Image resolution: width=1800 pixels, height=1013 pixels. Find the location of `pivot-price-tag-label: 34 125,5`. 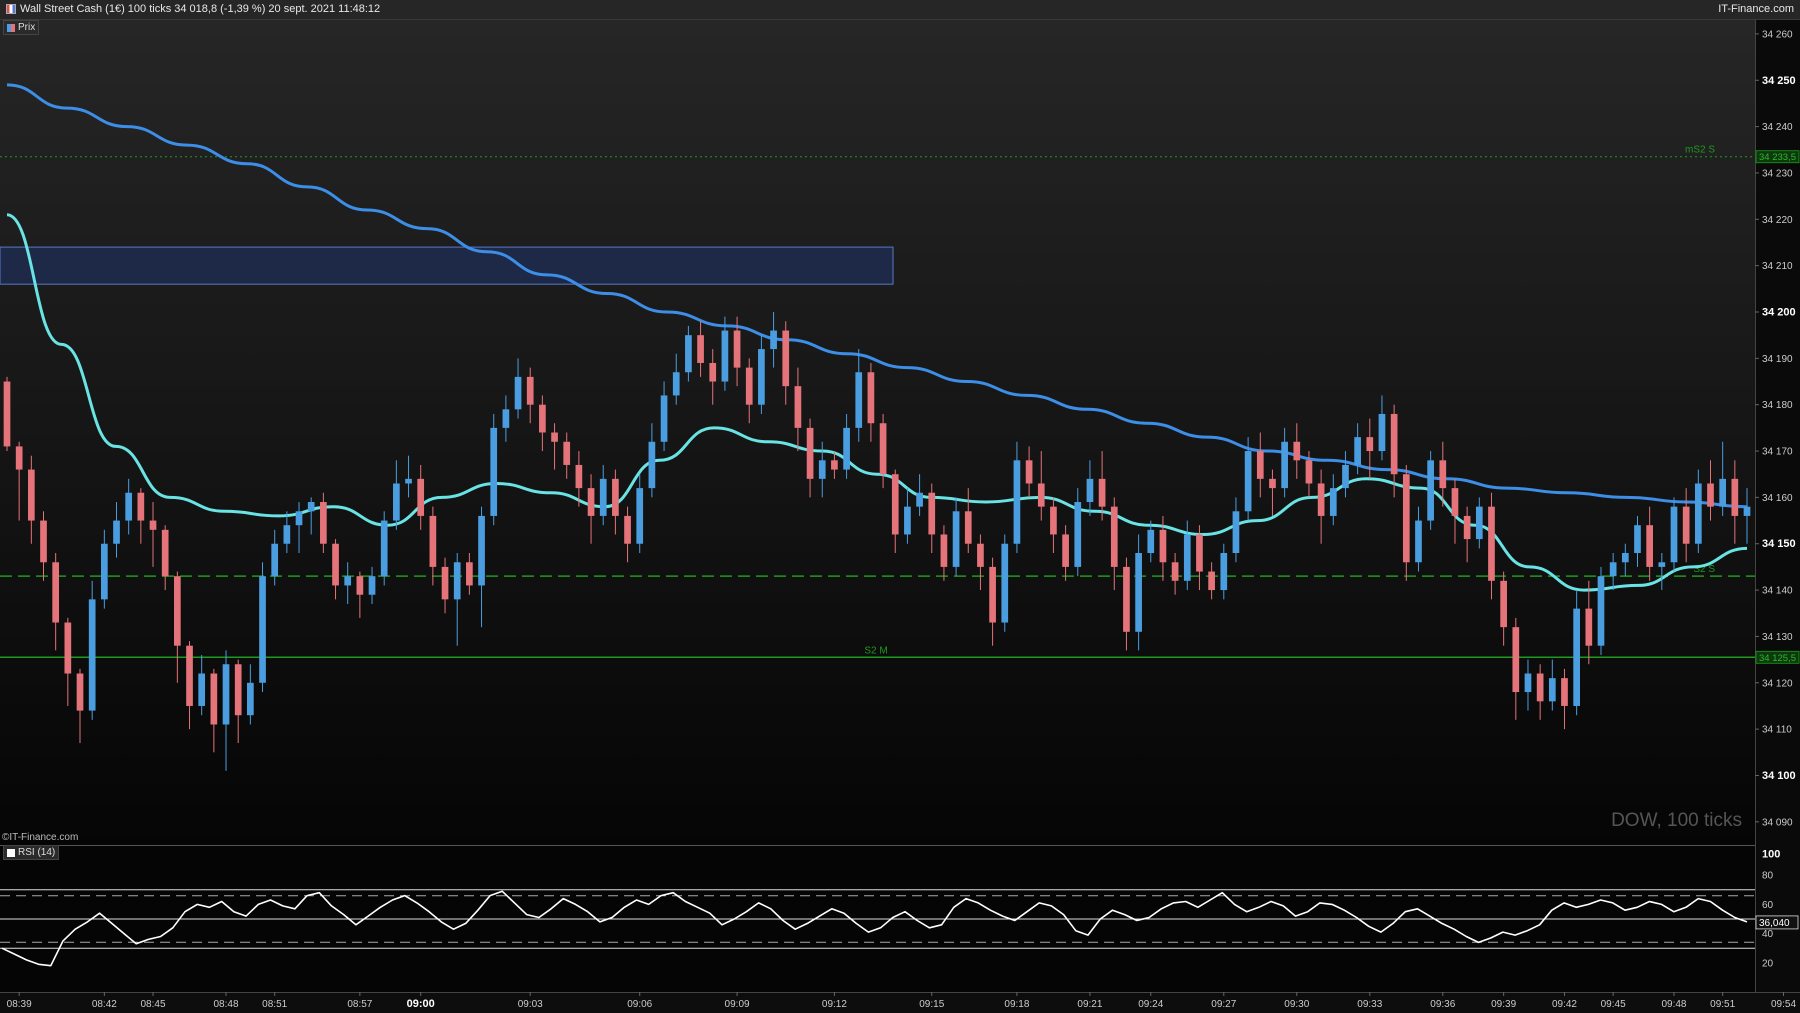

pivot-price-tag-label: 34 125,5 is located at coordinates (1777, 658).